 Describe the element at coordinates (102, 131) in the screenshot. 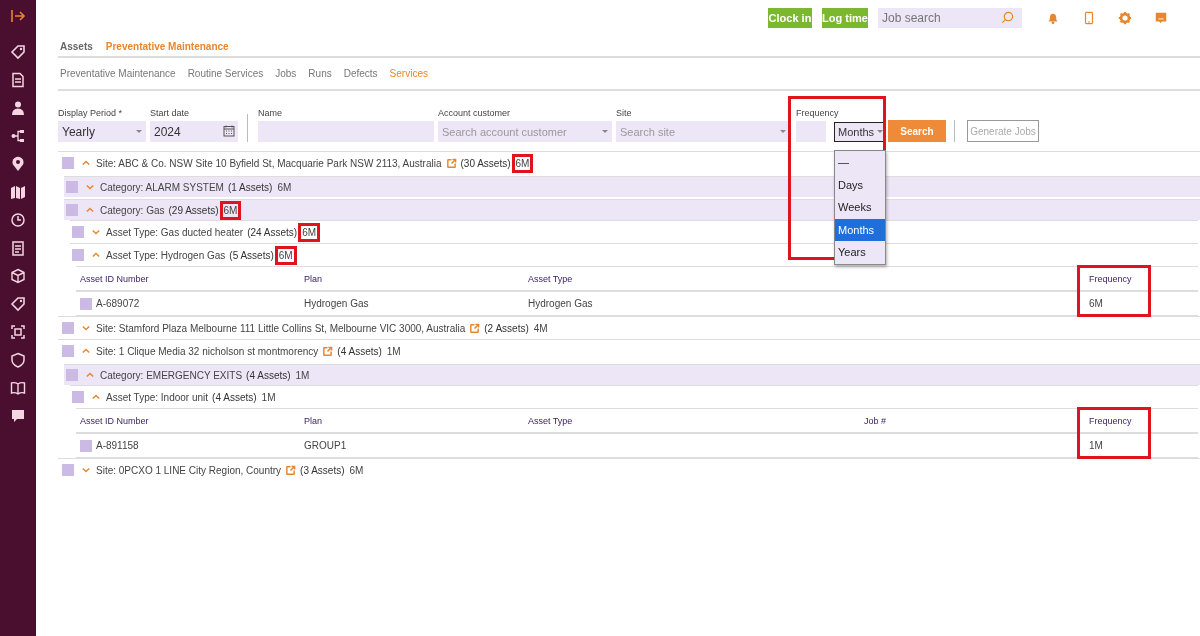

I see `period-select: Yearly` at that location.